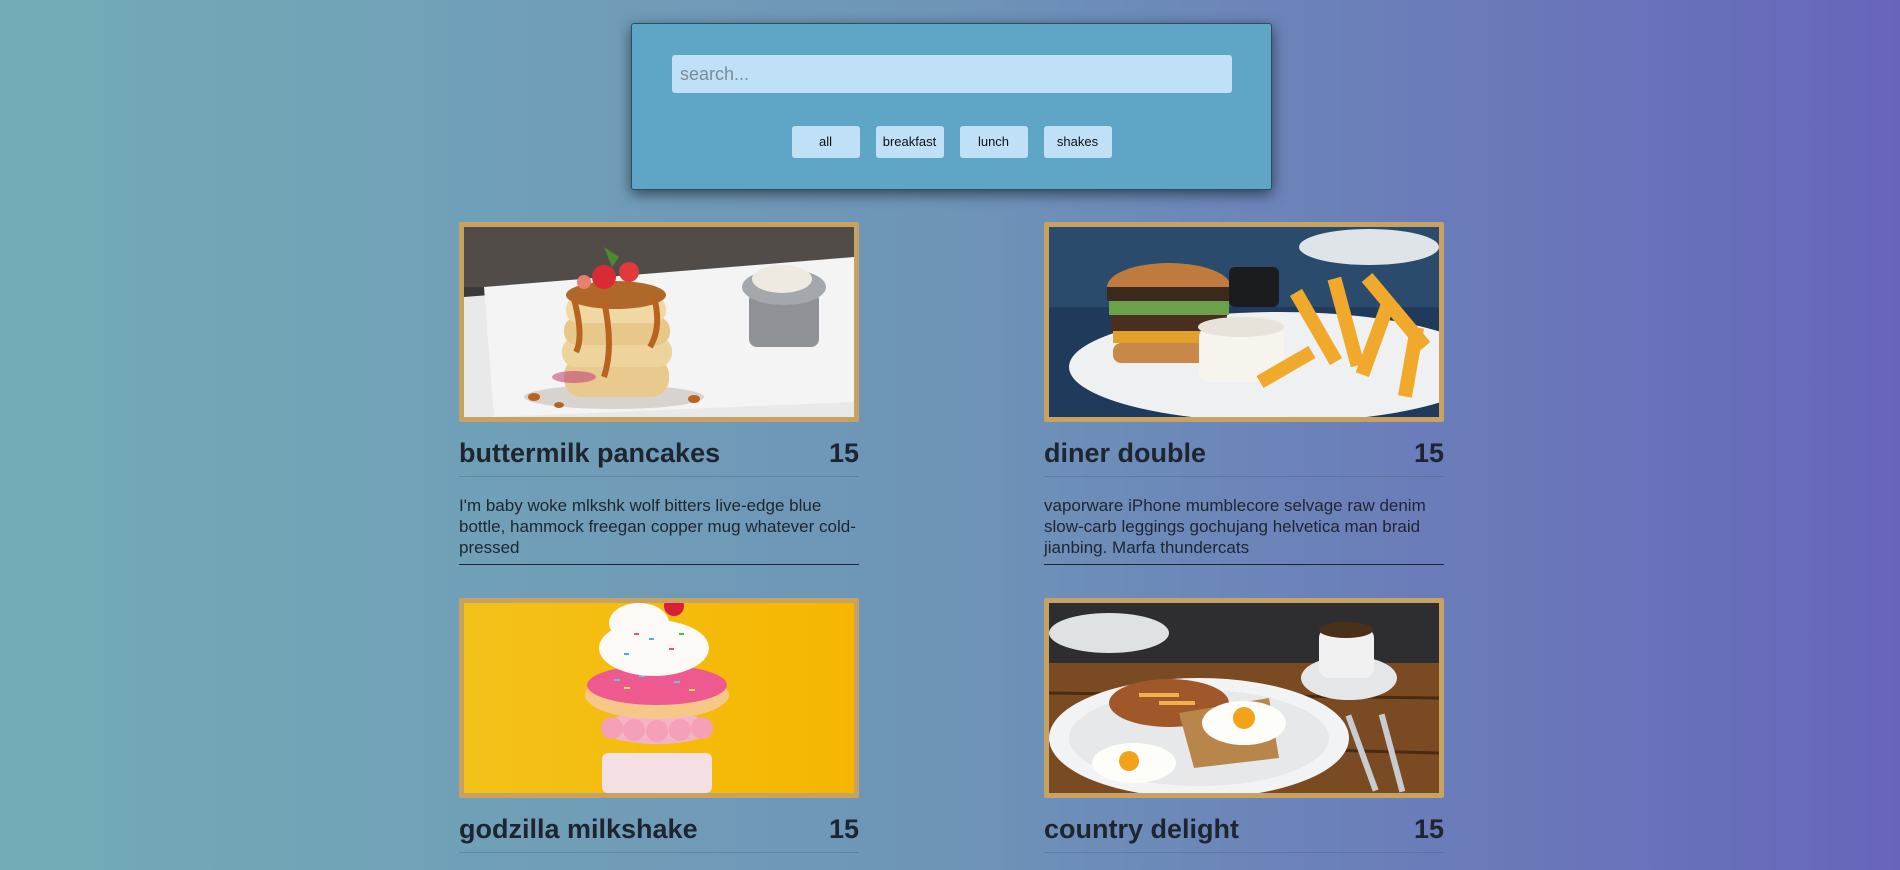  Describe the element at coordinates (951, 142) in the screenshot. I see `filter-bar: all breakfast lunch shakes` at that location.